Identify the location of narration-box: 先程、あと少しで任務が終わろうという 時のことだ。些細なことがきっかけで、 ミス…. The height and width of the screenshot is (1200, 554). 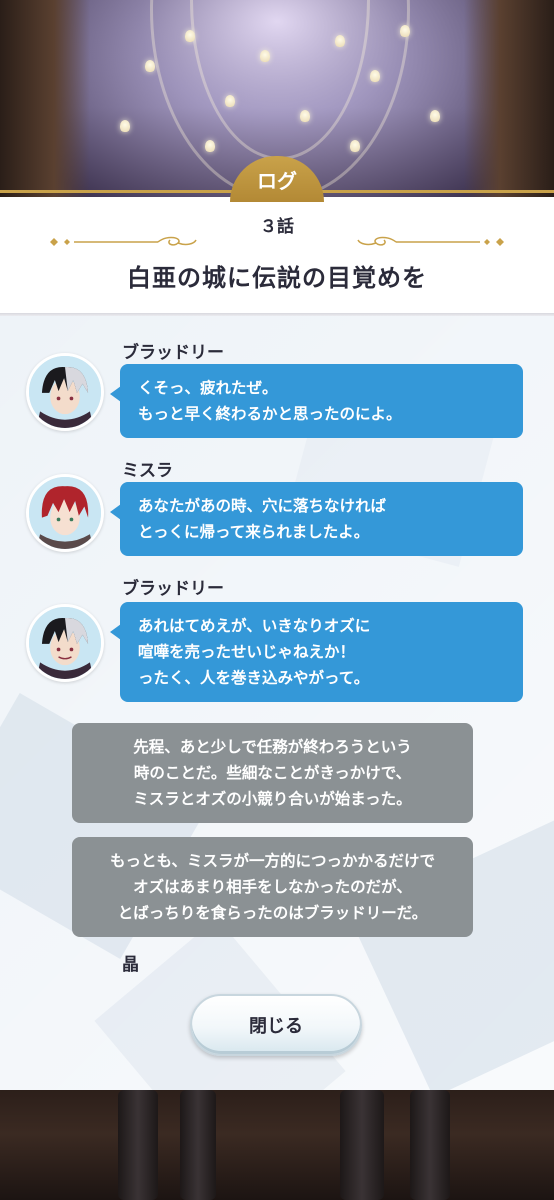
(272, 773).